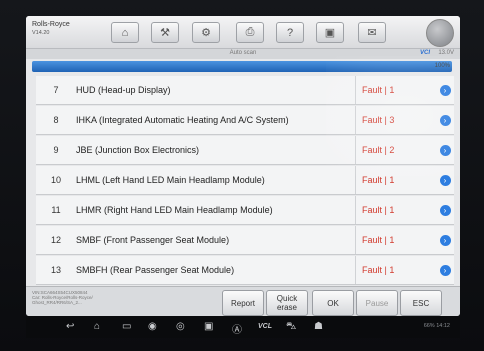 This screenshot has width=484, height=351. I want to click on fault-status: Fault | 2, so click(395, 150).